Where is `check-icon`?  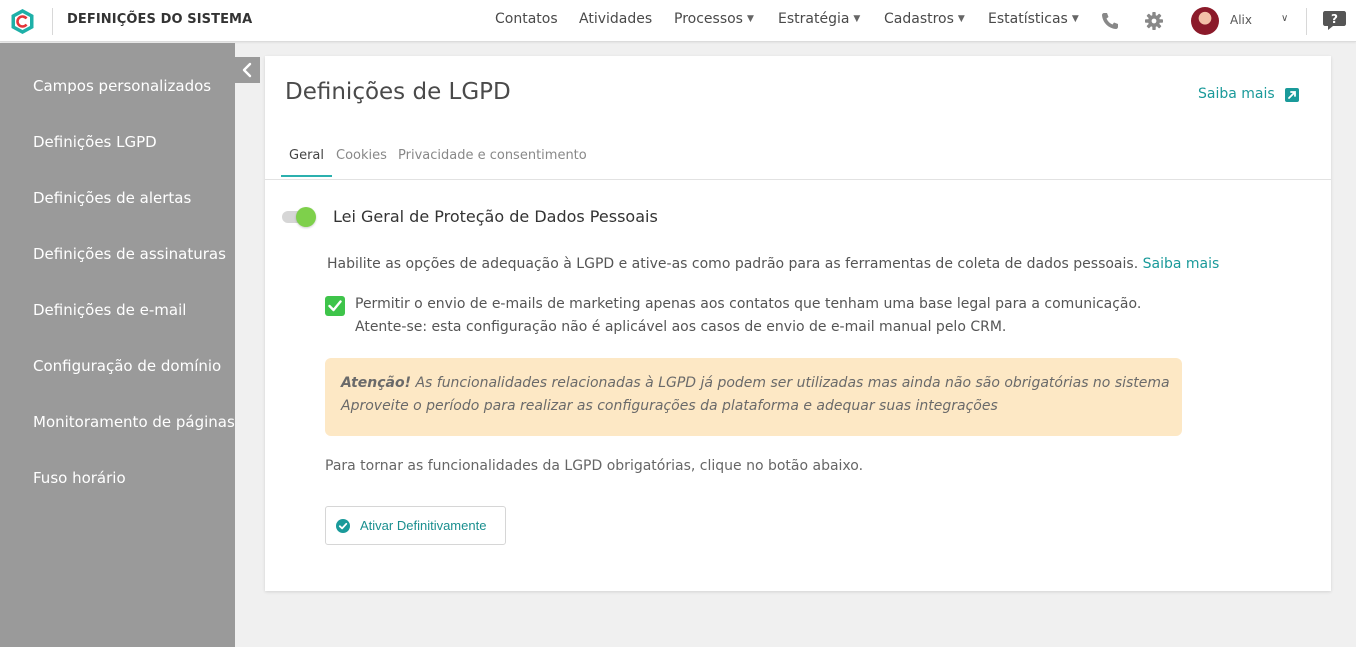
check-icon is located at coordinates (335, 306).